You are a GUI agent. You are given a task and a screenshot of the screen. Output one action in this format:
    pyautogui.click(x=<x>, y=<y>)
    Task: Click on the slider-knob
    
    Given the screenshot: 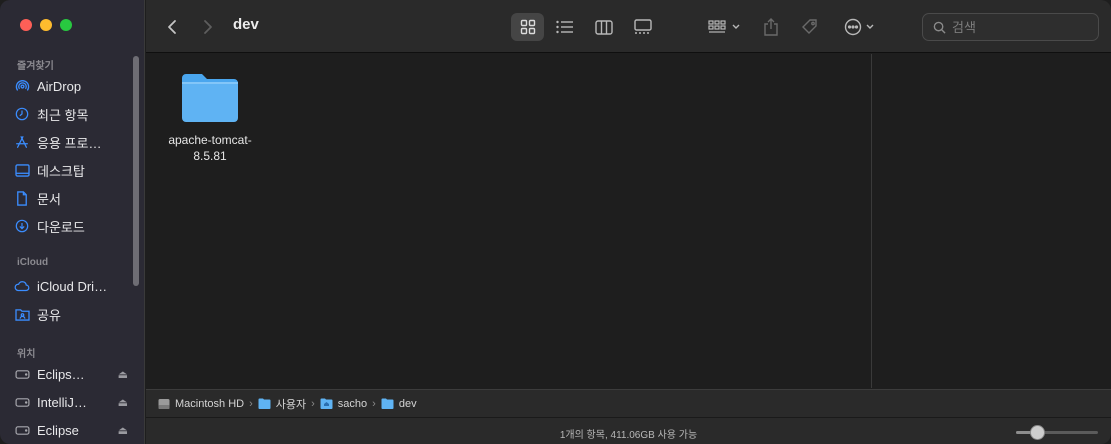 What is the action you would take?
    pyautogui.click(x=1037, y=432)
    